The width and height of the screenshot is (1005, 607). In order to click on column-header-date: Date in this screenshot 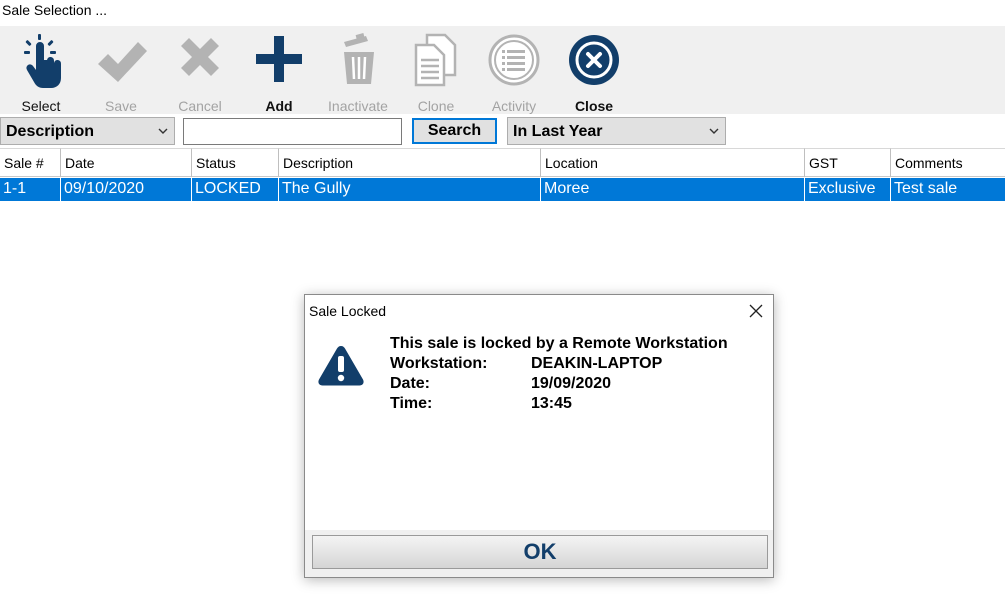, I will do `click(126, 162)`.